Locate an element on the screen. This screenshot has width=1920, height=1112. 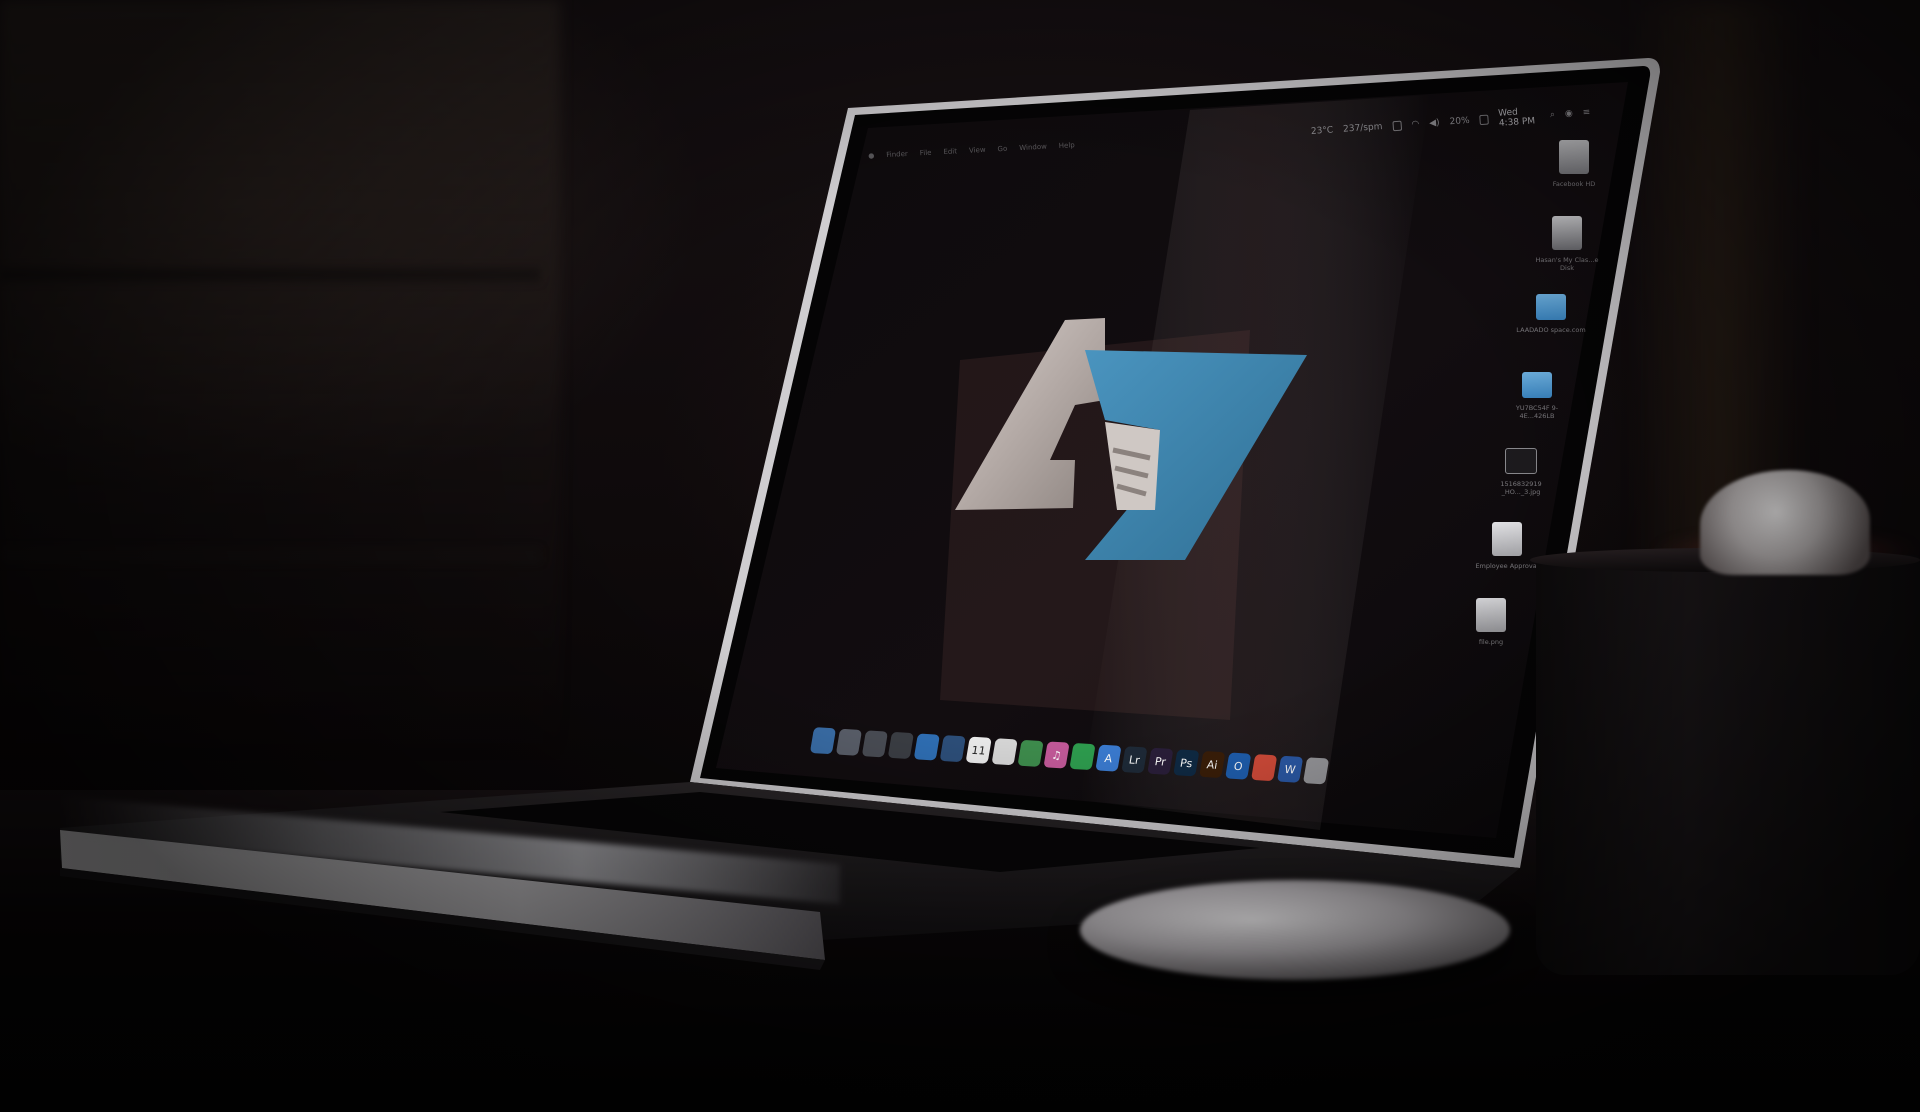
photos-icon is located at coordinates (875, 744).